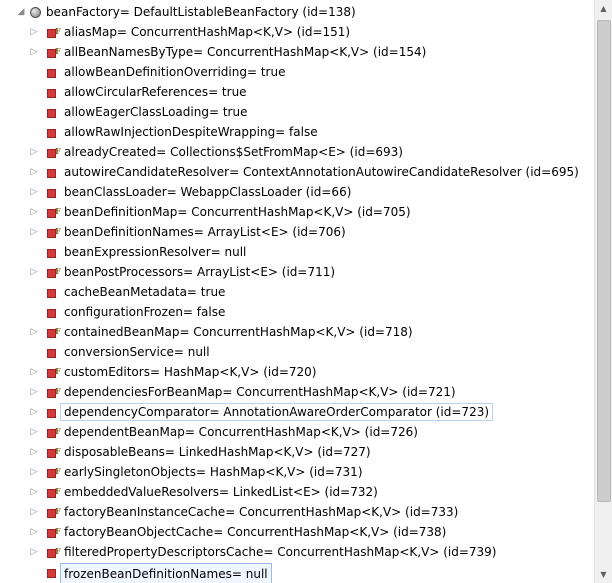  Describe the element at coordinates (297, 352) in the screenshot. I see `tree-row: conversionService= null` at that location.